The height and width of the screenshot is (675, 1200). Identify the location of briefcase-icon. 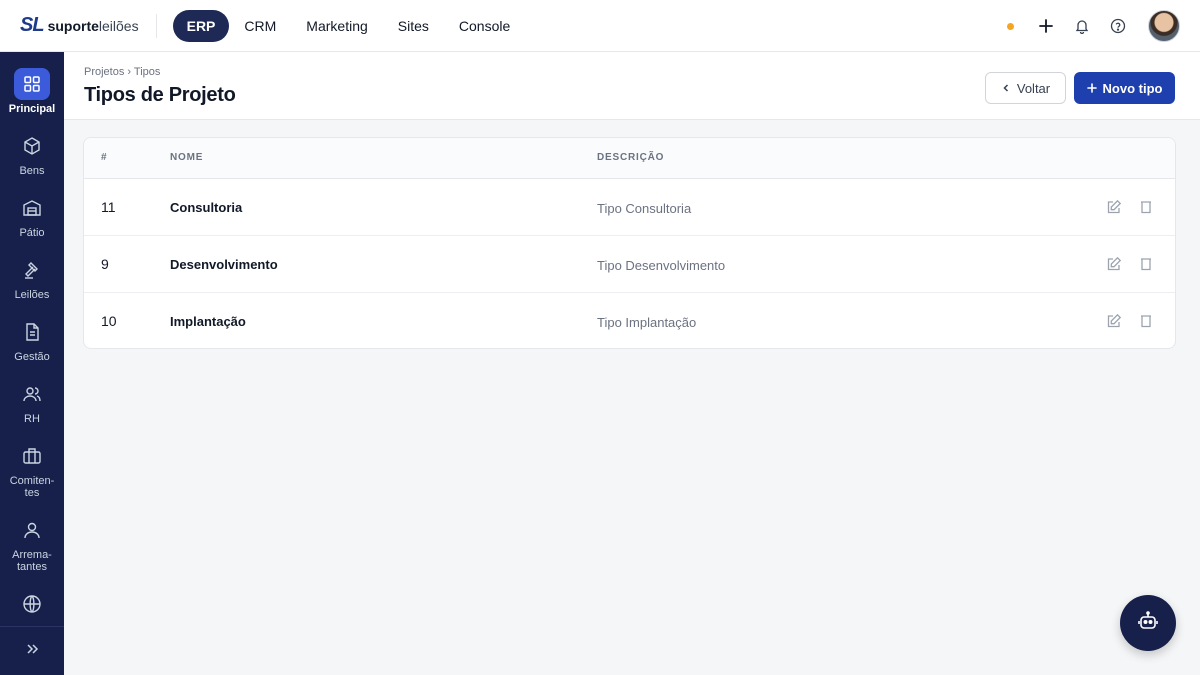
(32, 456).